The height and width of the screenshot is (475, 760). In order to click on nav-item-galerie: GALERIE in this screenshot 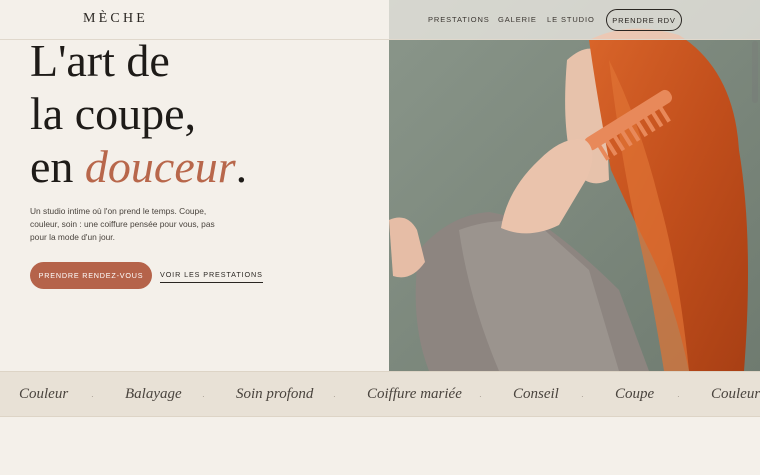, I will do `click(517, 19)`.